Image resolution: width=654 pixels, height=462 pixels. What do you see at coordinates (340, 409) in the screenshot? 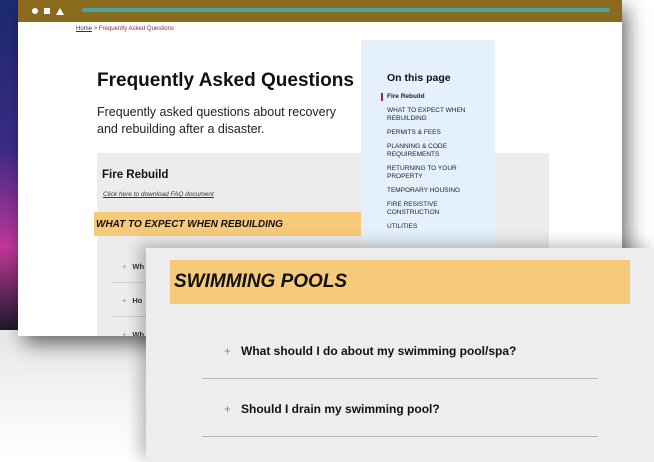
I see `faq-question-label: Should I drain my swimming pool?` at bounding box center [340, 409].